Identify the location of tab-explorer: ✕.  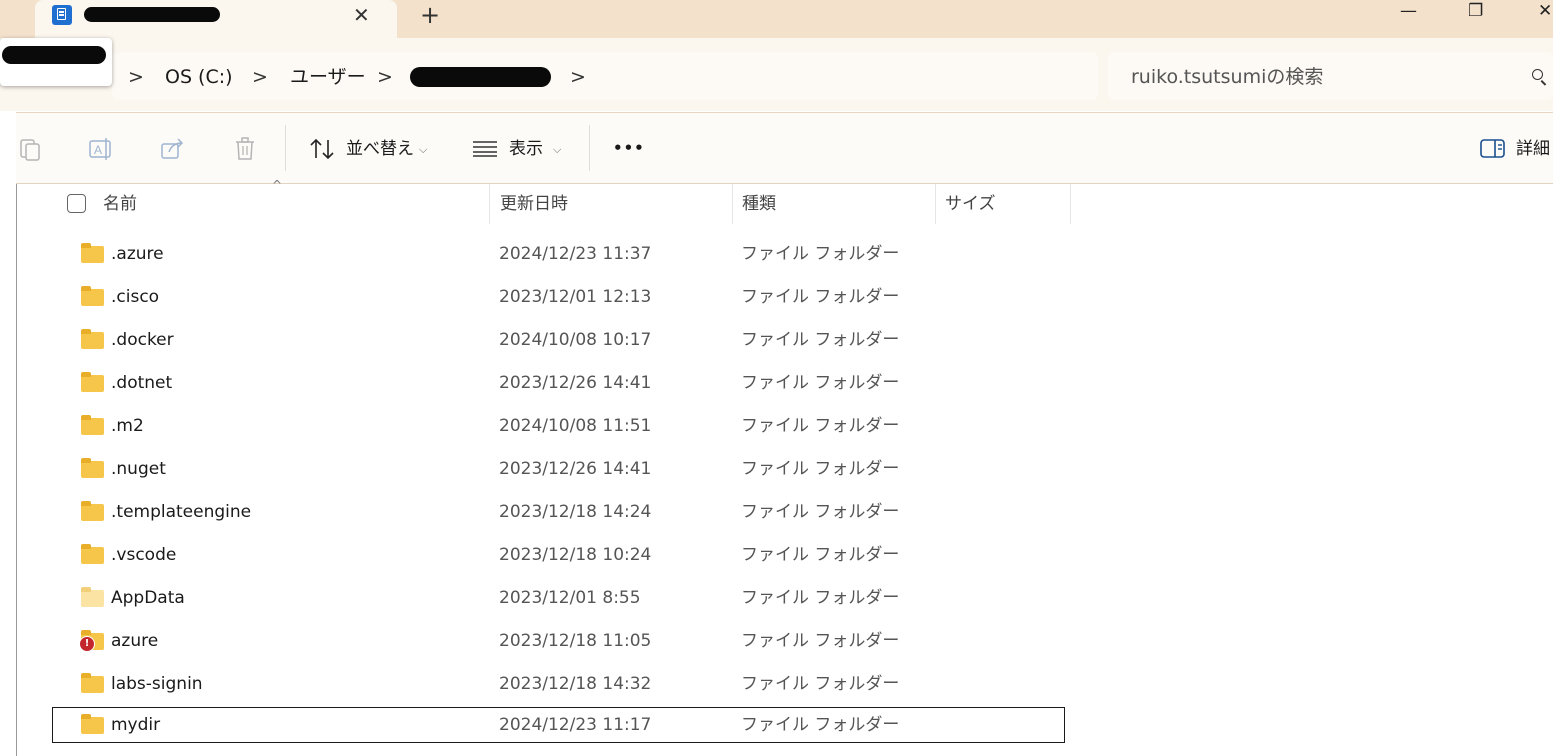
(216, 19).